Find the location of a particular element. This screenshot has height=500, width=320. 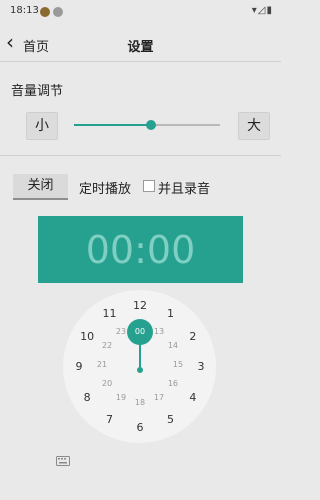

header-divider is located at coordinates (140, 61).